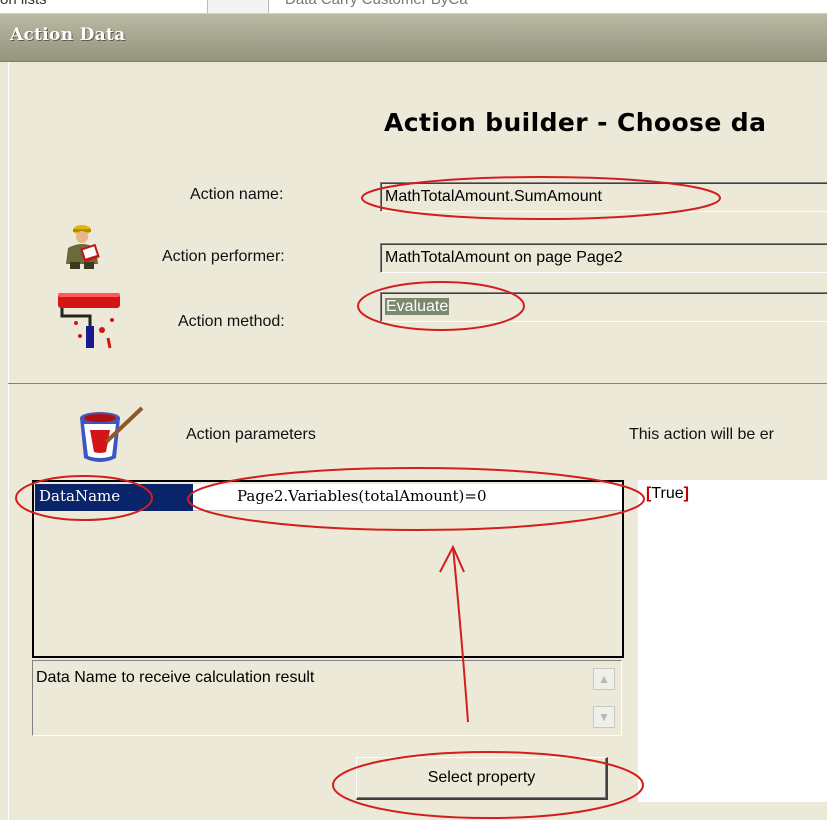  Describe the element at coordinates (231, 321) in the screenshot. I see `action-method-label: Action method:` at that location.